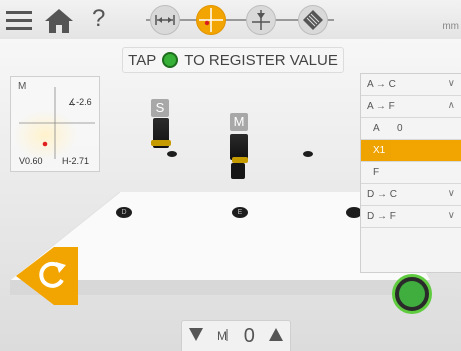  I want to click on mount-hole-d: D, so click(124, 212).